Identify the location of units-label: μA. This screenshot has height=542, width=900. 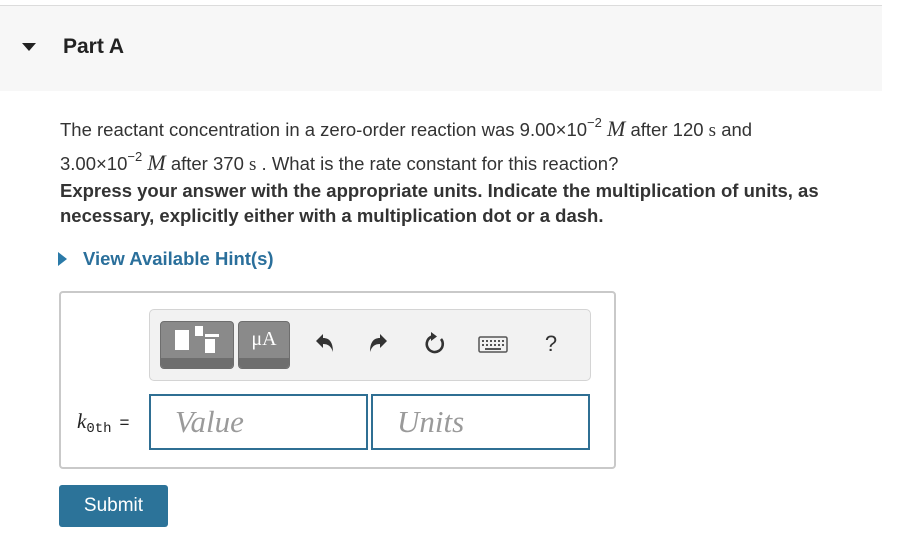
(264, 339).